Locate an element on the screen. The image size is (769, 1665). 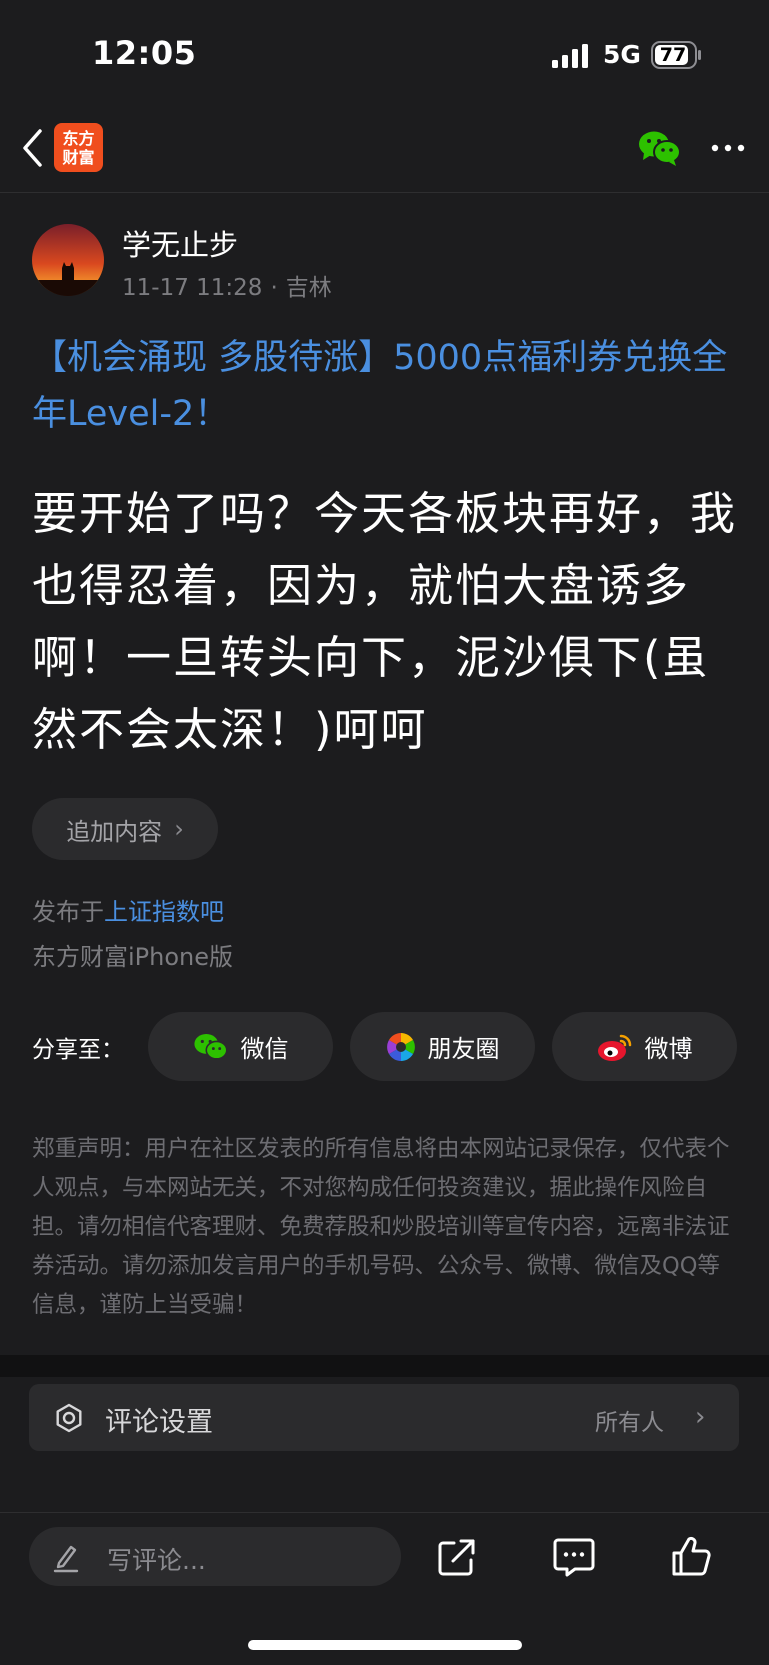
post-device: 东方财富iPhone版 is located at coordinates (133, 957).